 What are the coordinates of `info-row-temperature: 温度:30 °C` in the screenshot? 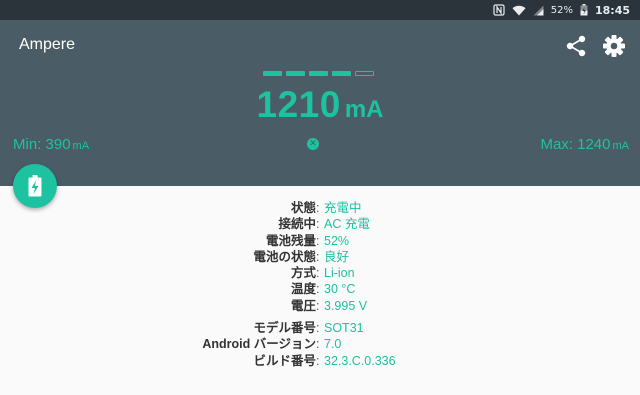 It's located at (320, 289).